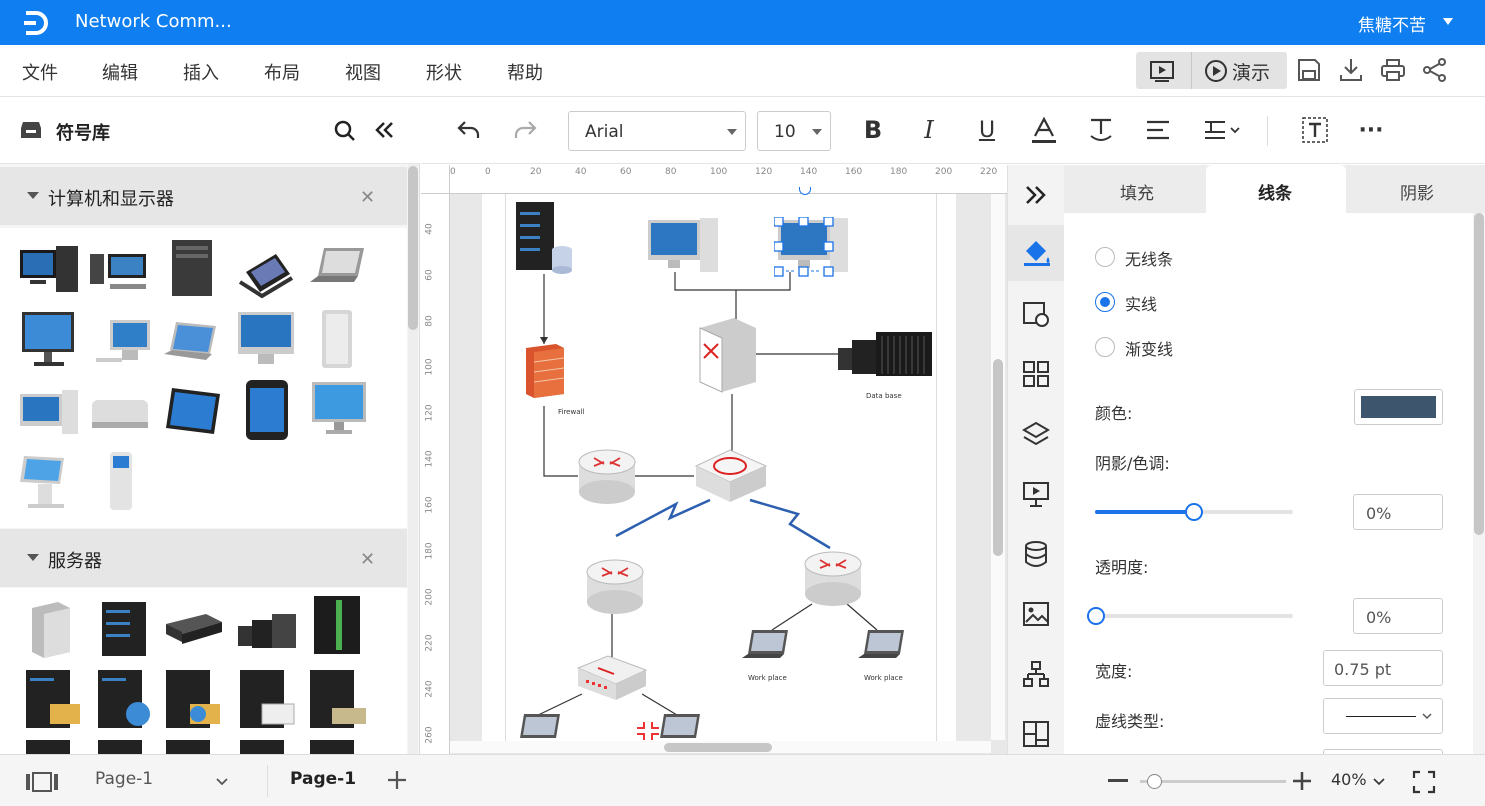 This screenshot has height=806, width=1485. What do you see at coordinates (1158, 130) in the screenshot?
I see `align-left-icon` at bounding box center [1158, 130].